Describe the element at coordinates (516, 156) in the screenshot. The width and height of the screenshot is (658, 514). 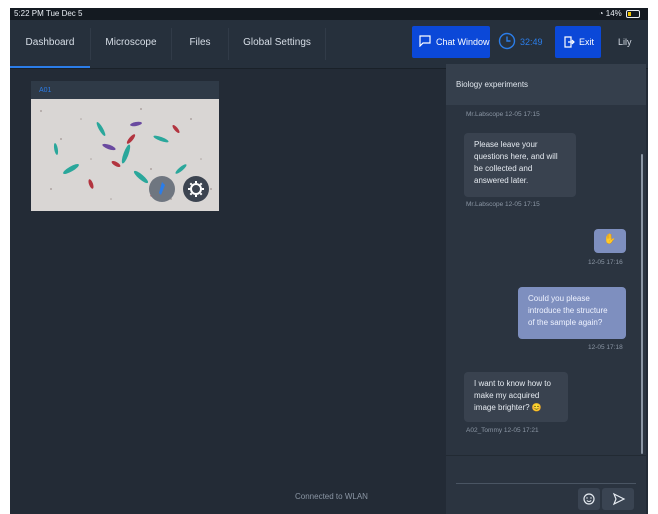
I see `message-line: questions here, and will` at that location.